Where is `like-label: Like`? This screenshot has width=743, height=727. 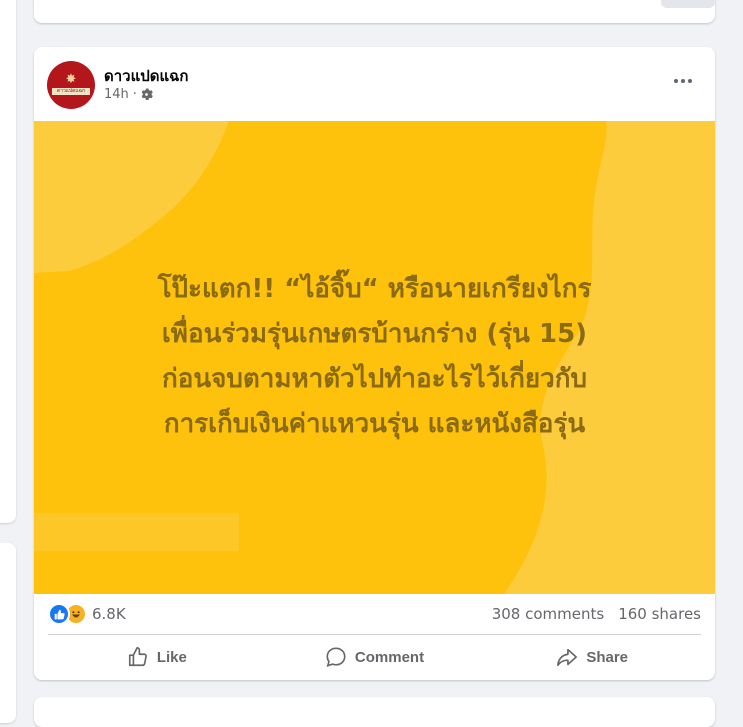
like-label: Like is located at coordinates (171, 657).